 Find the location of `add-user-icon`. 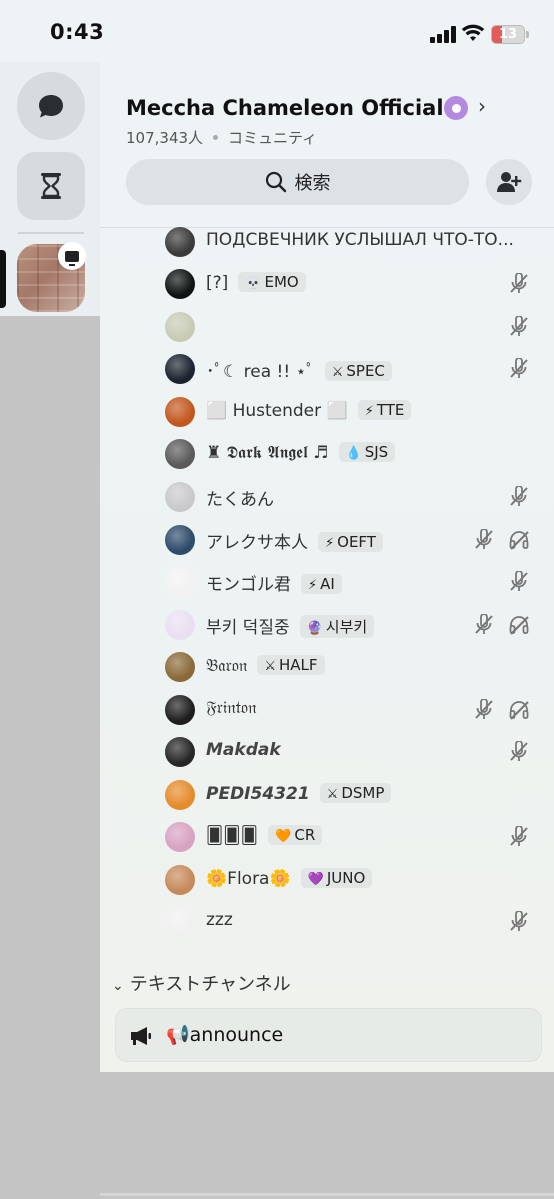

add-user-icon is located at coordinates (509, 182).